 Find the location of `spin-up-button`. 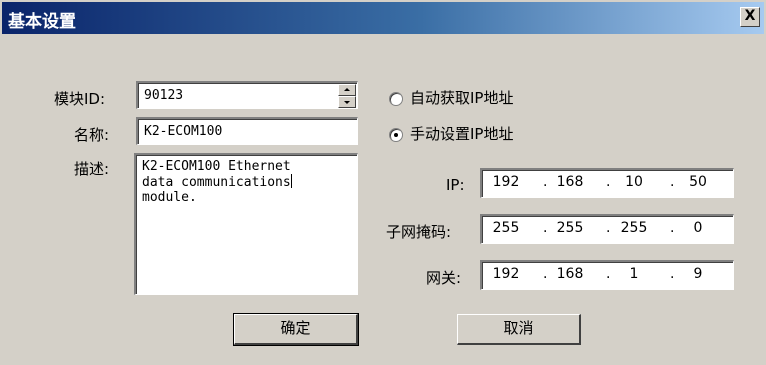

spin-up-button is located at coordinates (347, 90).